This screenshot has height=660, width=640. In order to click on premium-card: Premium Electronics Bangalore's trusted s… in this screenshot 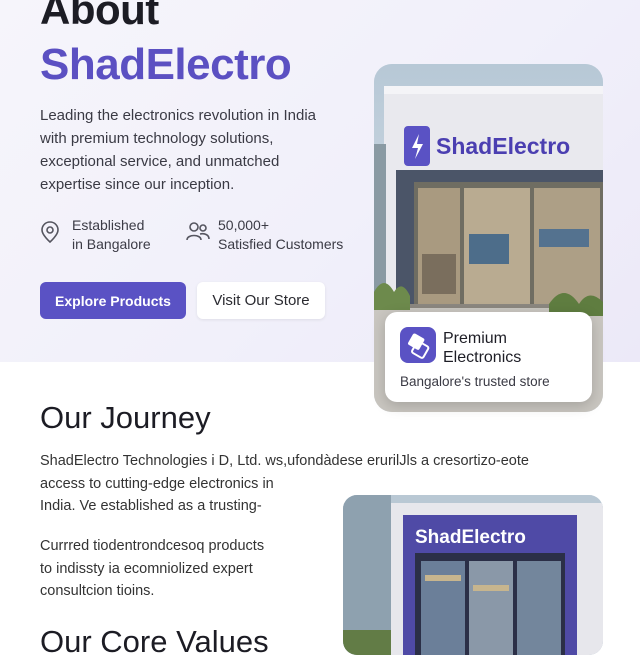, I will do `click(488, 357)`.